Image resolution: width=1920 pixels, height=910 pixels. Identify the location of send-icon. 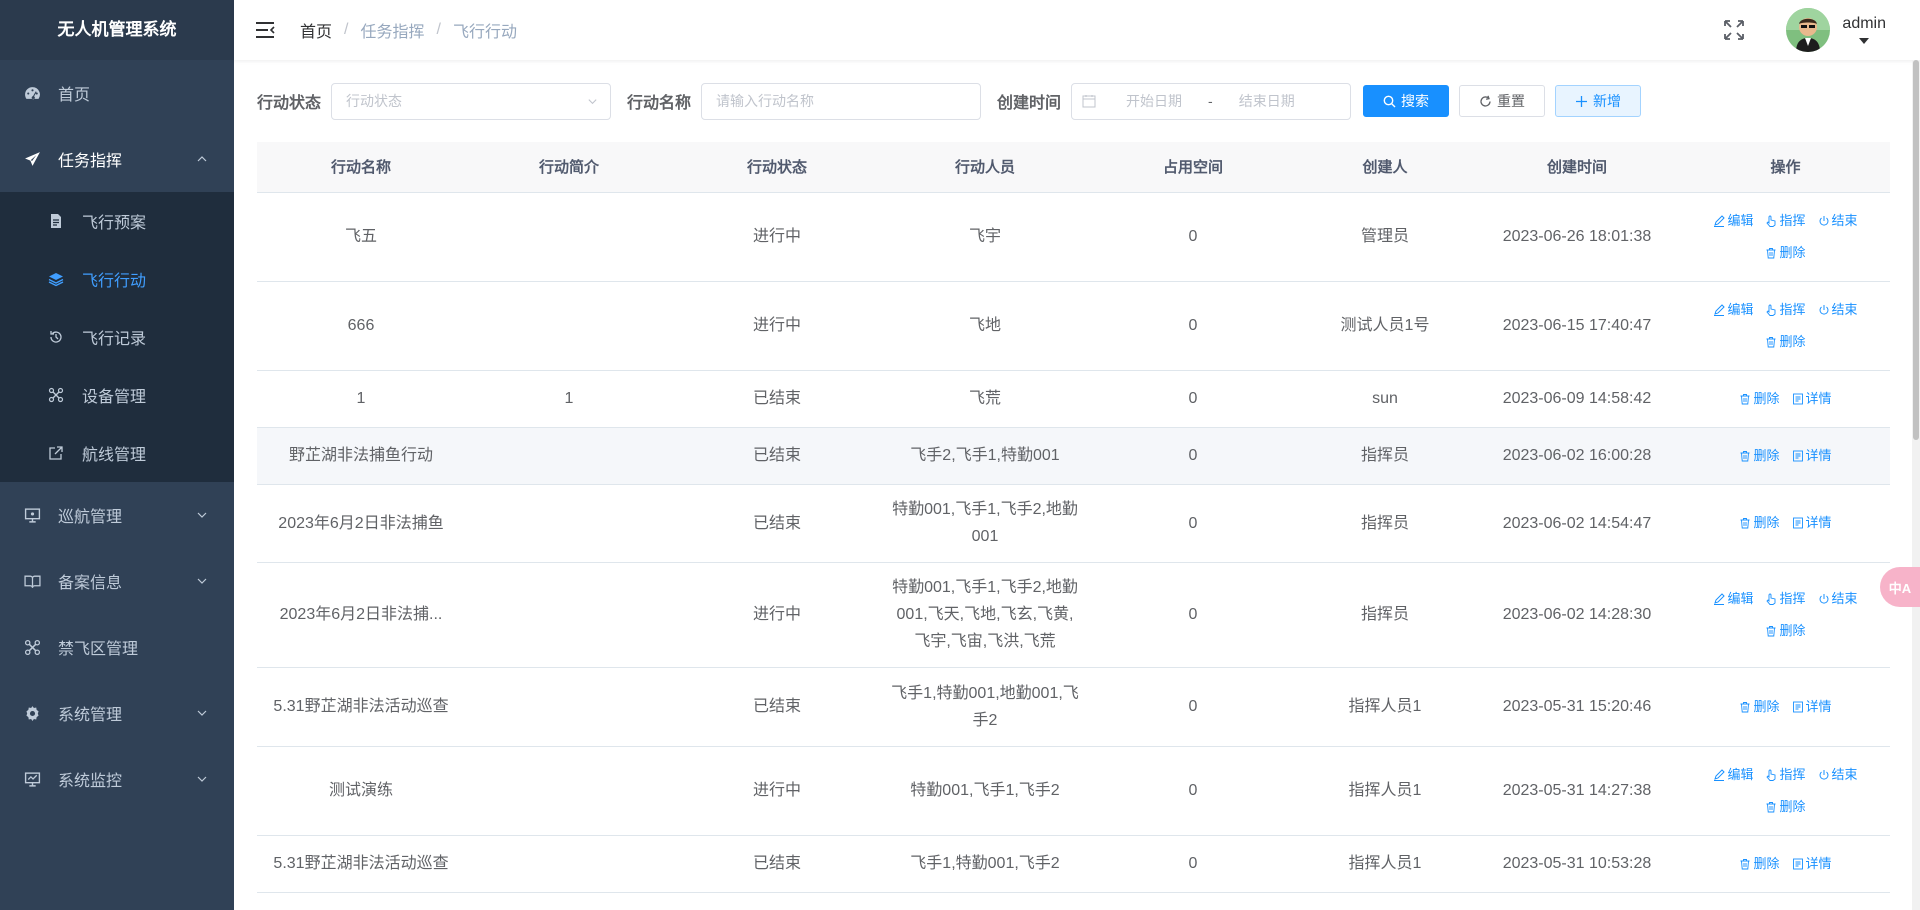
(32, 159).